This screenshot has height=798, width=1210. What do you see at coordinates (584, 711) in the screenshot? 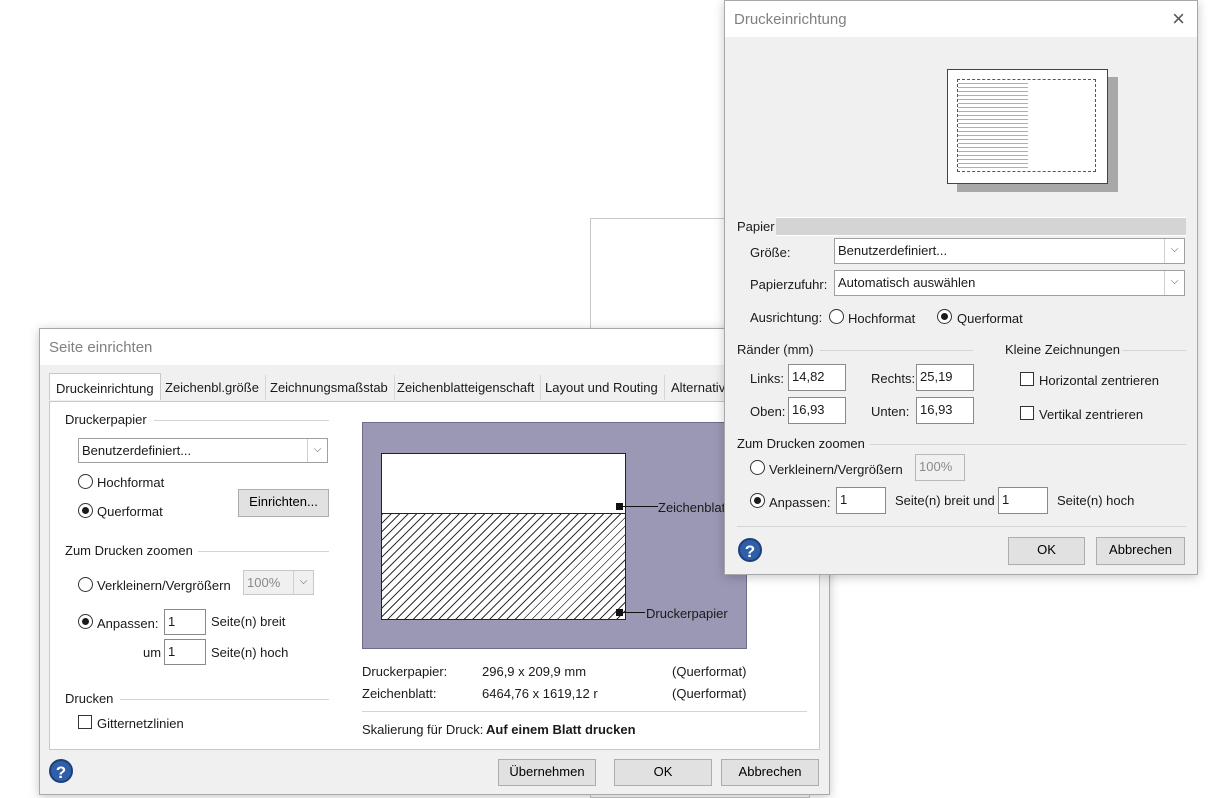
I see `info-rule` at bounding box center [584, 711].